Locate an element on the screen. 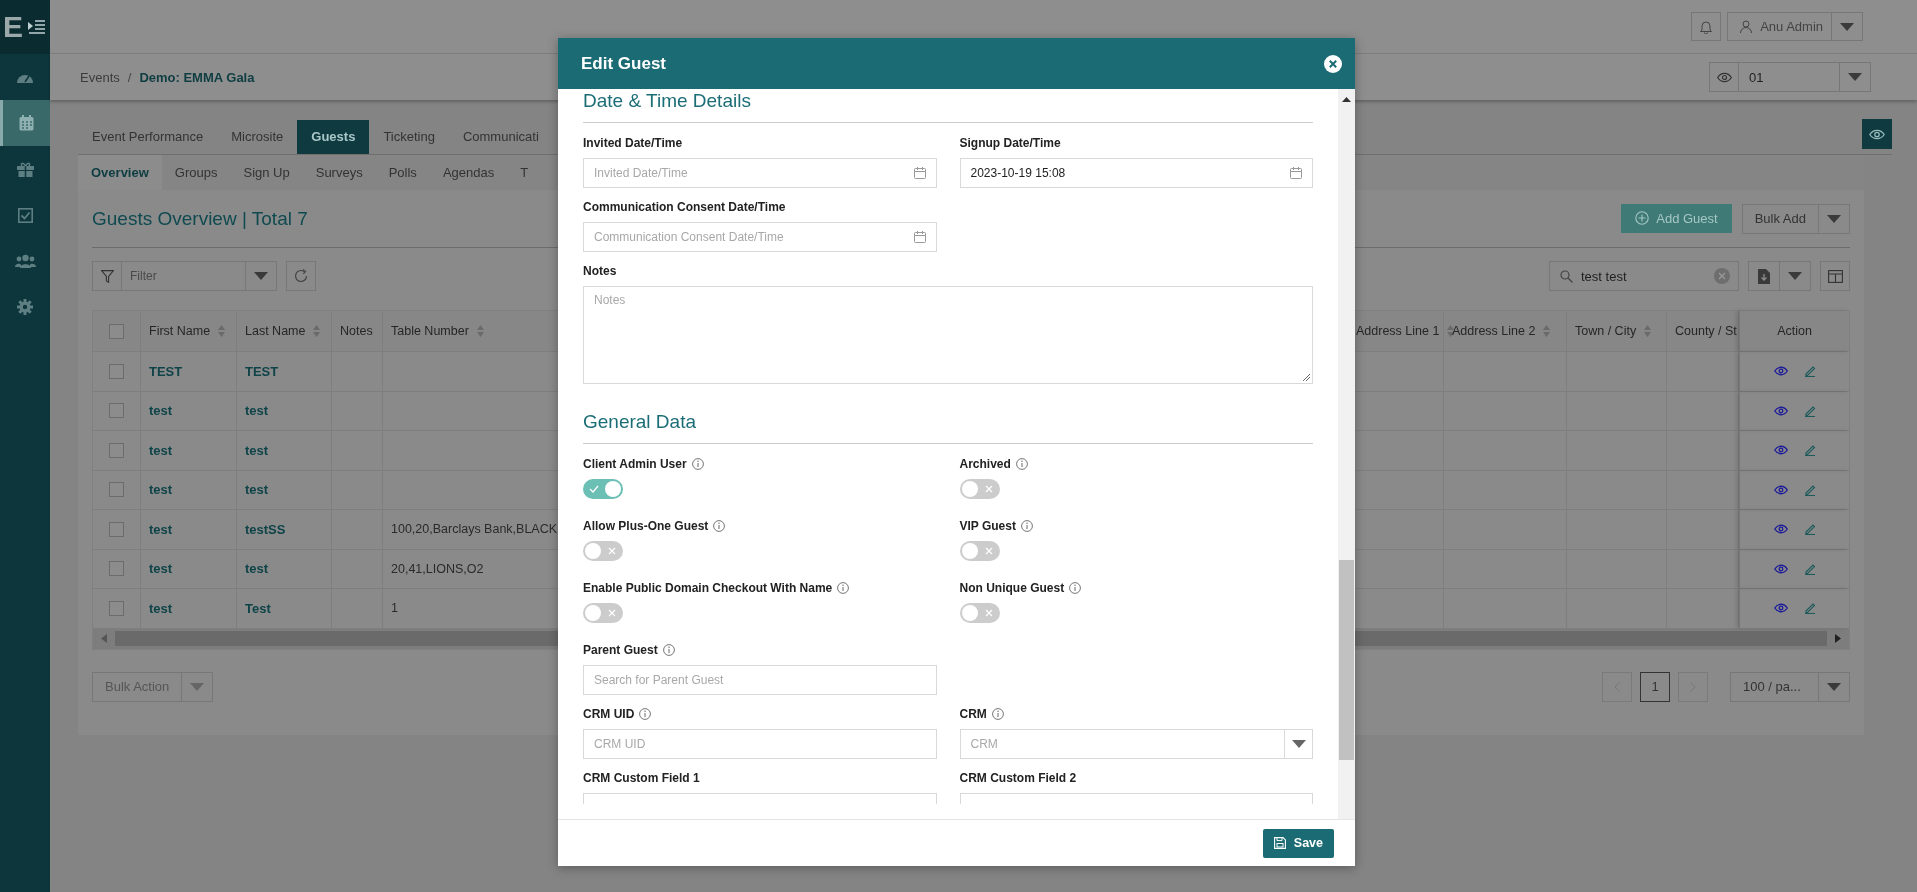 This screenshot has height=892, width=1917. tab: Ticketing is located at coordinates (409, 137).